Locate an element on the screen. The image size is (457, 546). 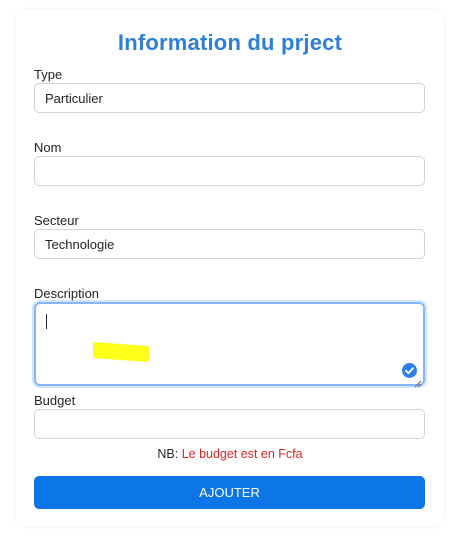
highlight-mark is located at coordinates (121, 352).